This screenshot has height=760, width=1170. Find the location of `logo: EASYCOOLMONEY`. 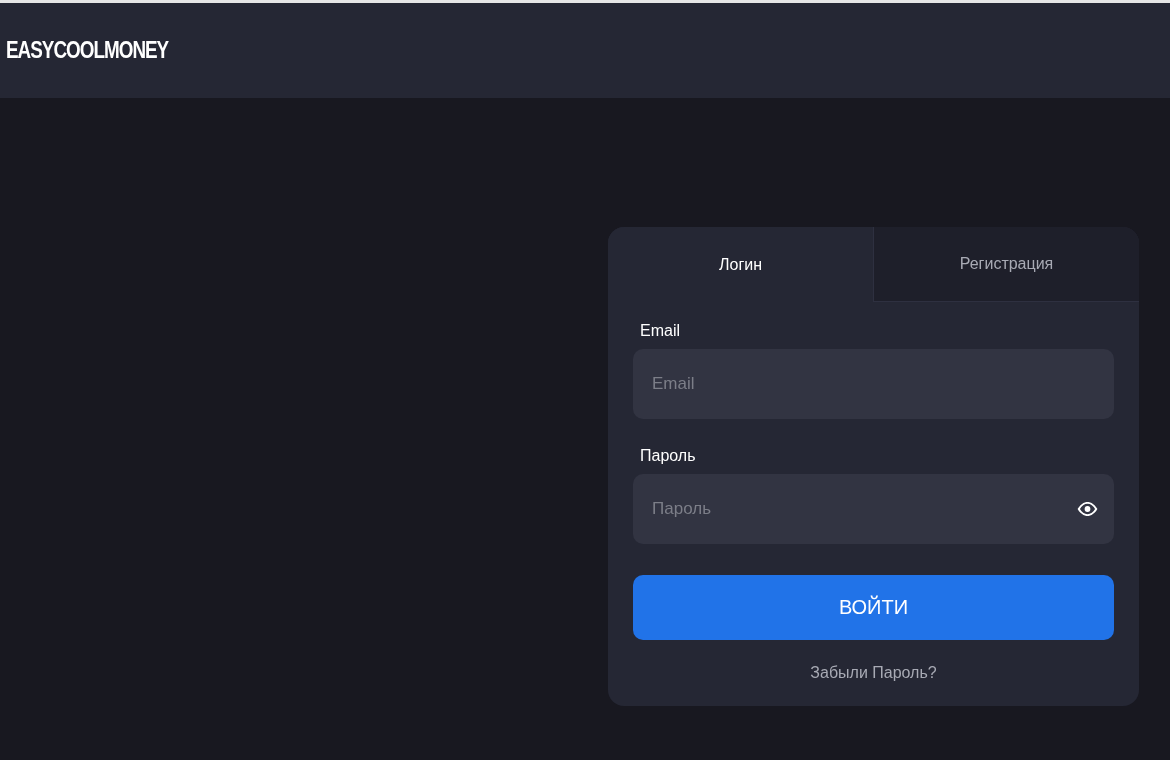

logo: EASYCOOLMONEY is located at coordinates (87, 50).